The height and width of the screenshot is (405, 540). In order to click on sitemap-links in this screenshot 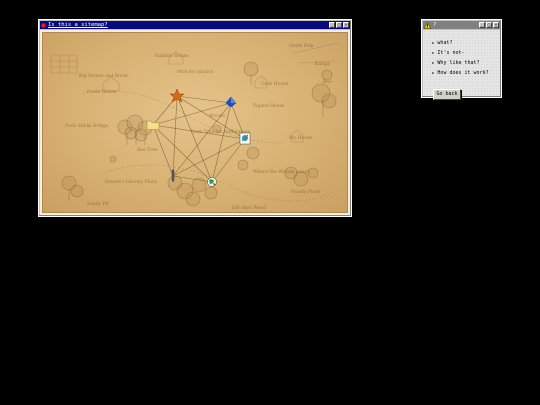, I will do `click(199, 139)`.